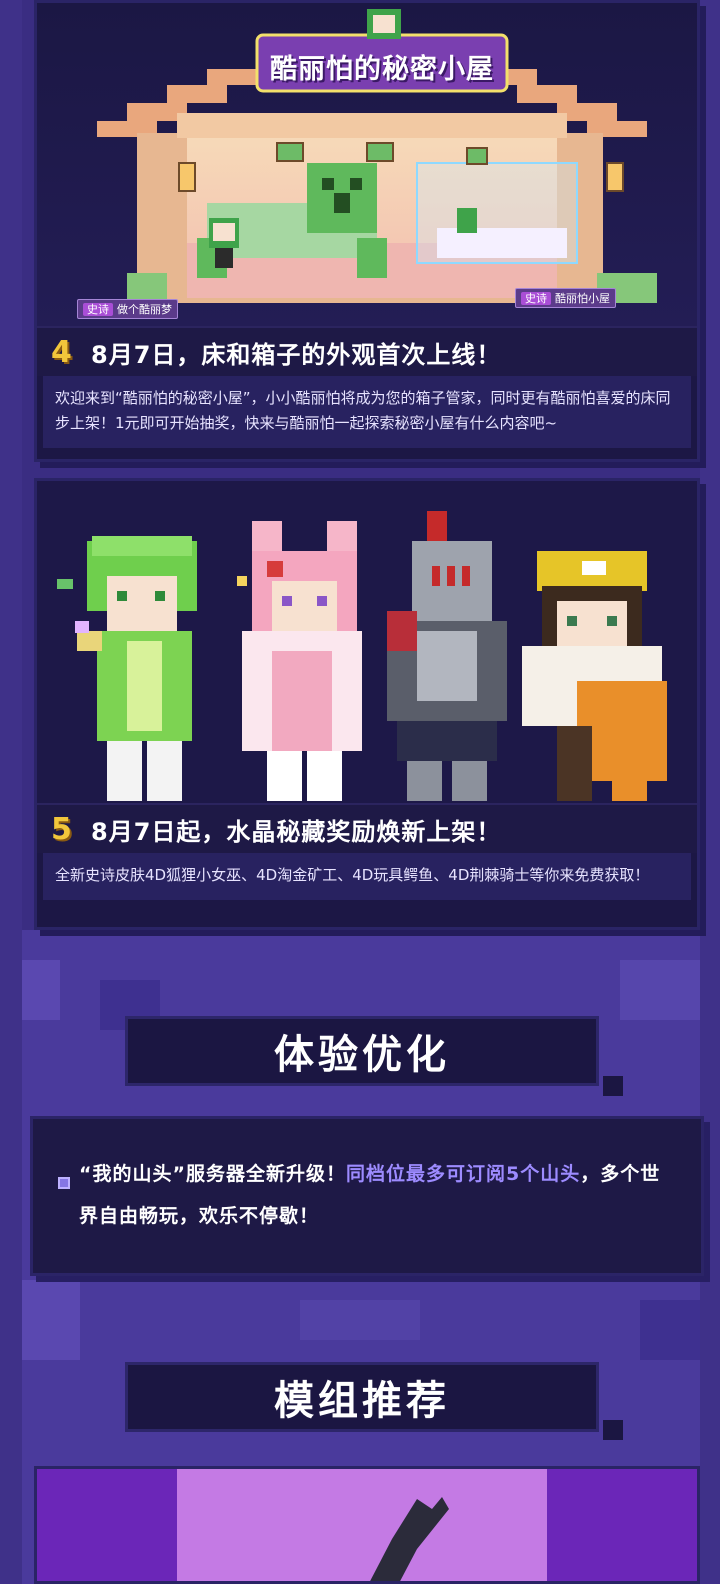 The image size is (720, 1584). Describe the element at coordinates (64, 1183) in the screenshot. I see `bullet-square-icon` at that location.